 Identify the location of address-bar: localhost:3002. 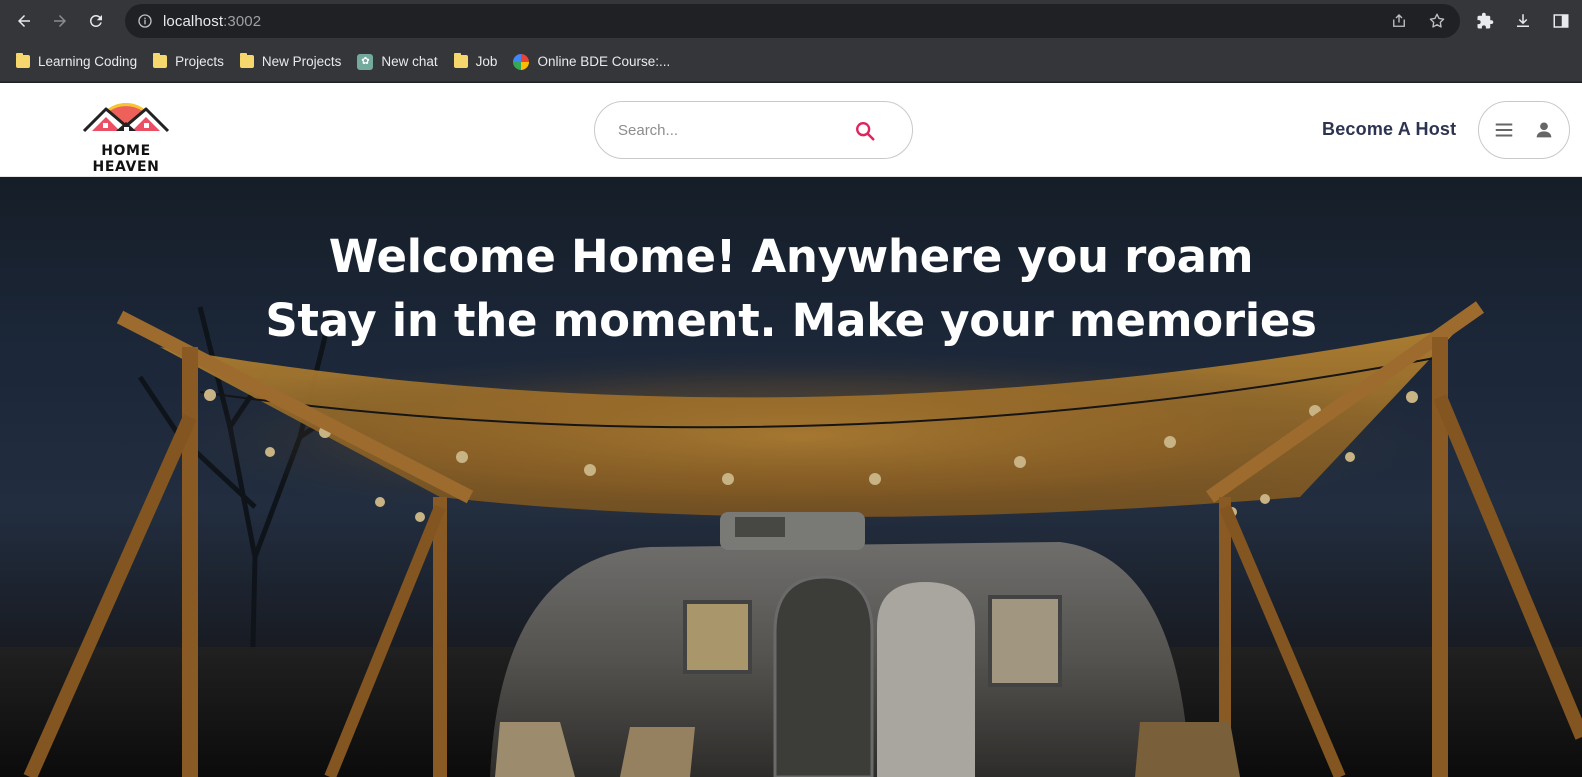
(792, 21).